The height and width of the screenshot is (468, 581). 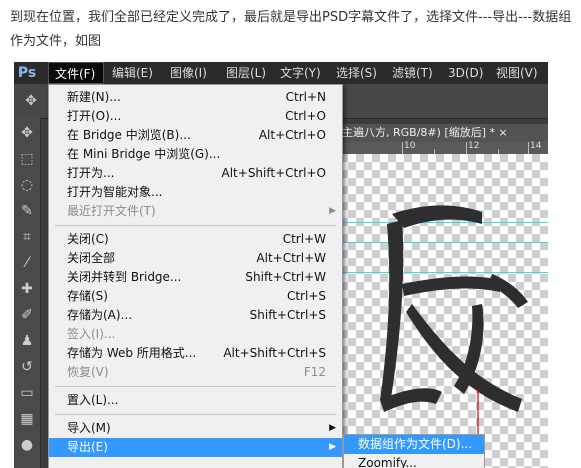 What do you see at coordinates (88, 372) in the screenshot?
I see `menu-item-label: 恢复(V)` at bounding box center [88, 372].